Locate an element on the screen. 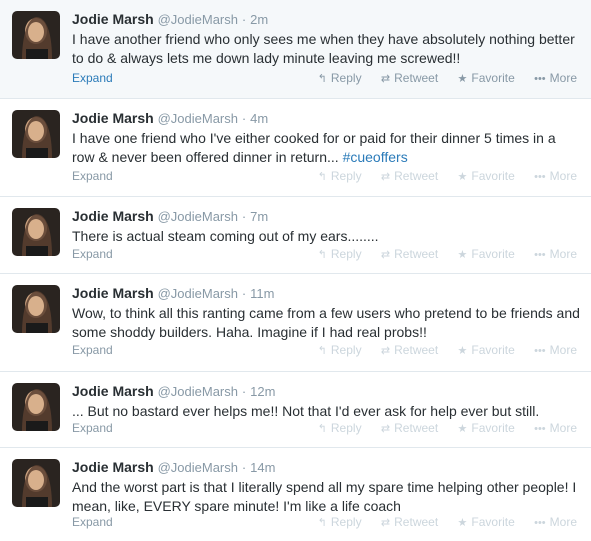 The image size is (591, 541). tweet-timestamp: 2m is located at coordinates (259, 19).